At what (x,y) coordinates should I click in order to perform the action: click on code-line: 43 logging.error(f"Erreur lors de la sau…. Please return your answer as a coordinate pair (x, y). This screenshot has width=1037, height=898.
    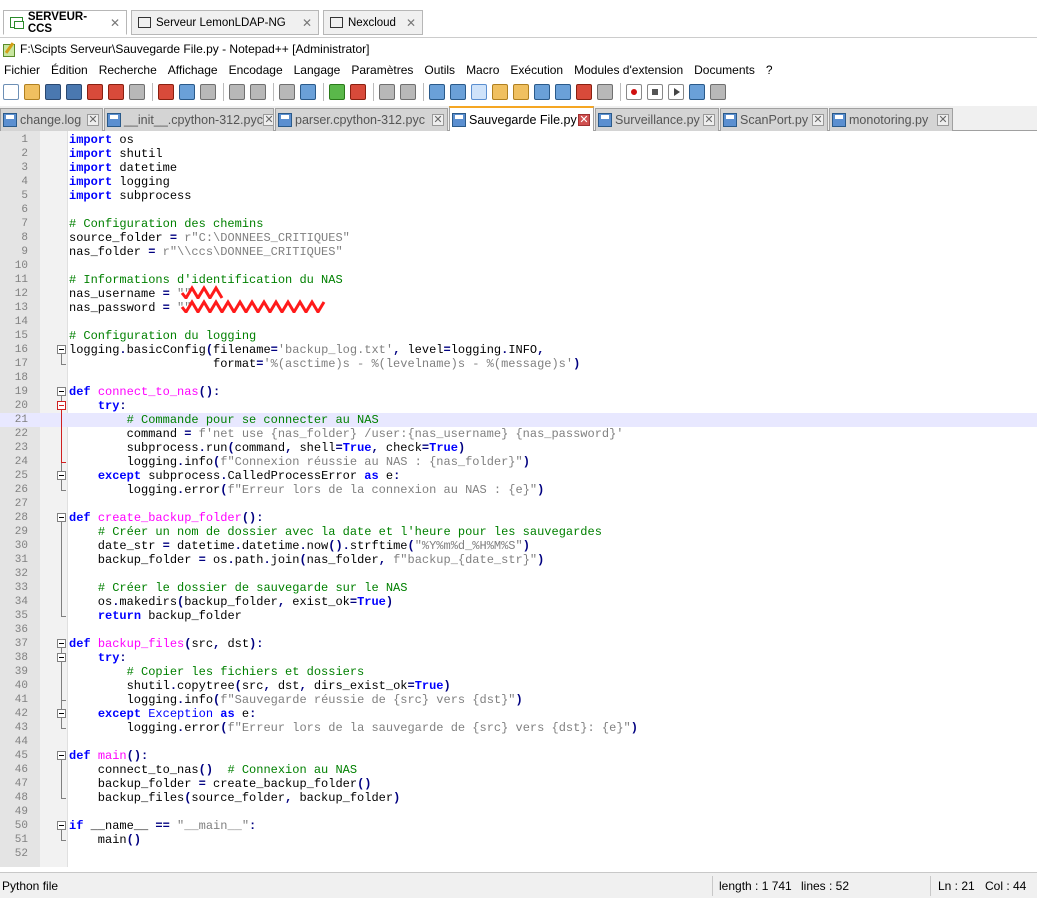
    Looking at the image, I should click on (518, 728).